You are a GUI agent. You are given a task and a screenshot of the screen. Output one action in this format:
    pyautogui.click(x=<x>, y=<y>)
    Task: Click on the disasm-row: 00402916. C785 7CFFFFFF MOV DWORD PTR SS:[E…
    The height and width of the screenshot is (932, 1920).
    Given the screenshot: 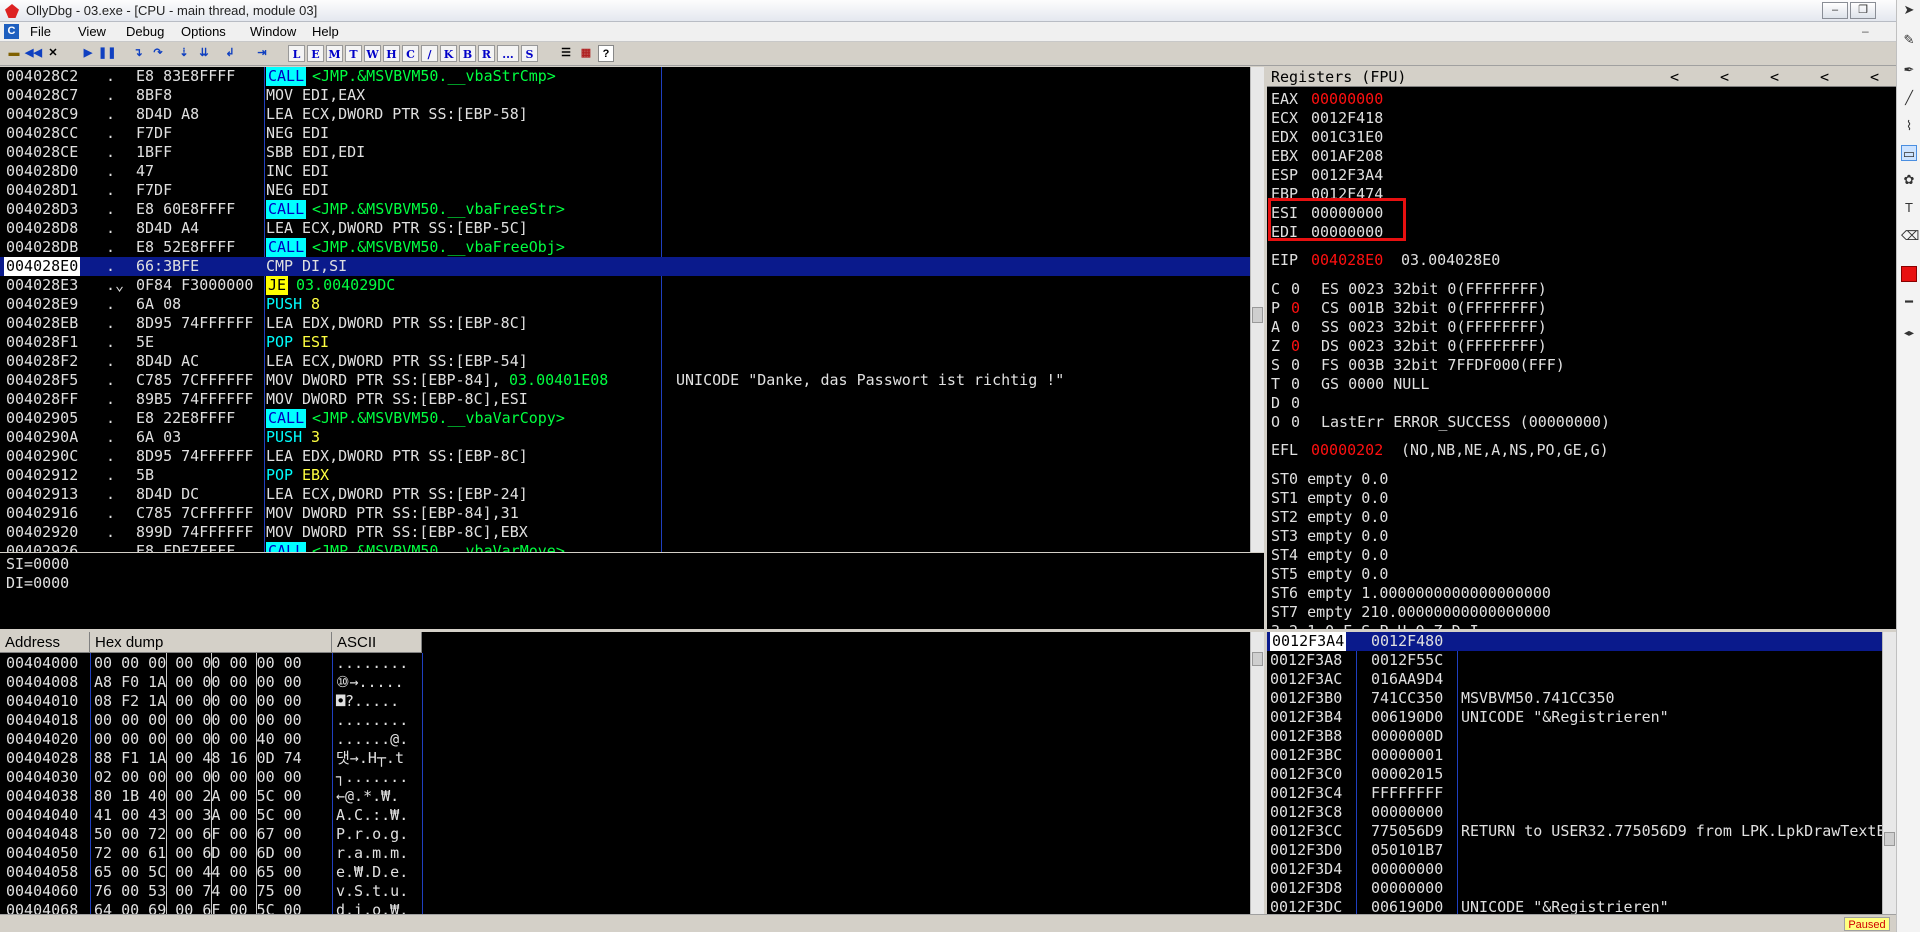 What is the action you would take?
    pyautogui.click(x=625, y=513)
    